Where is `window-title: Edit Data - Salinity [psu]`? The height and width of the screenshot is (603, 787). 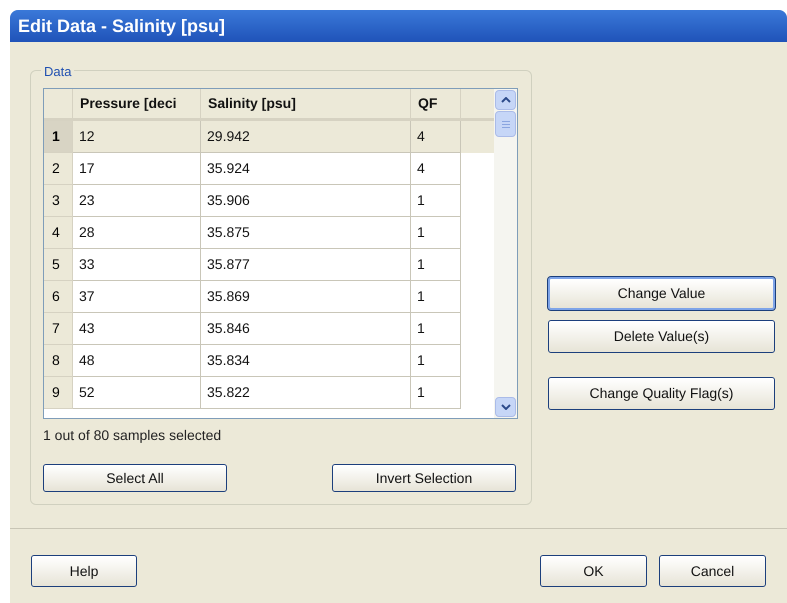 window-title: Edit Data - Salinity [psu] is located at coordinates (122, 26).